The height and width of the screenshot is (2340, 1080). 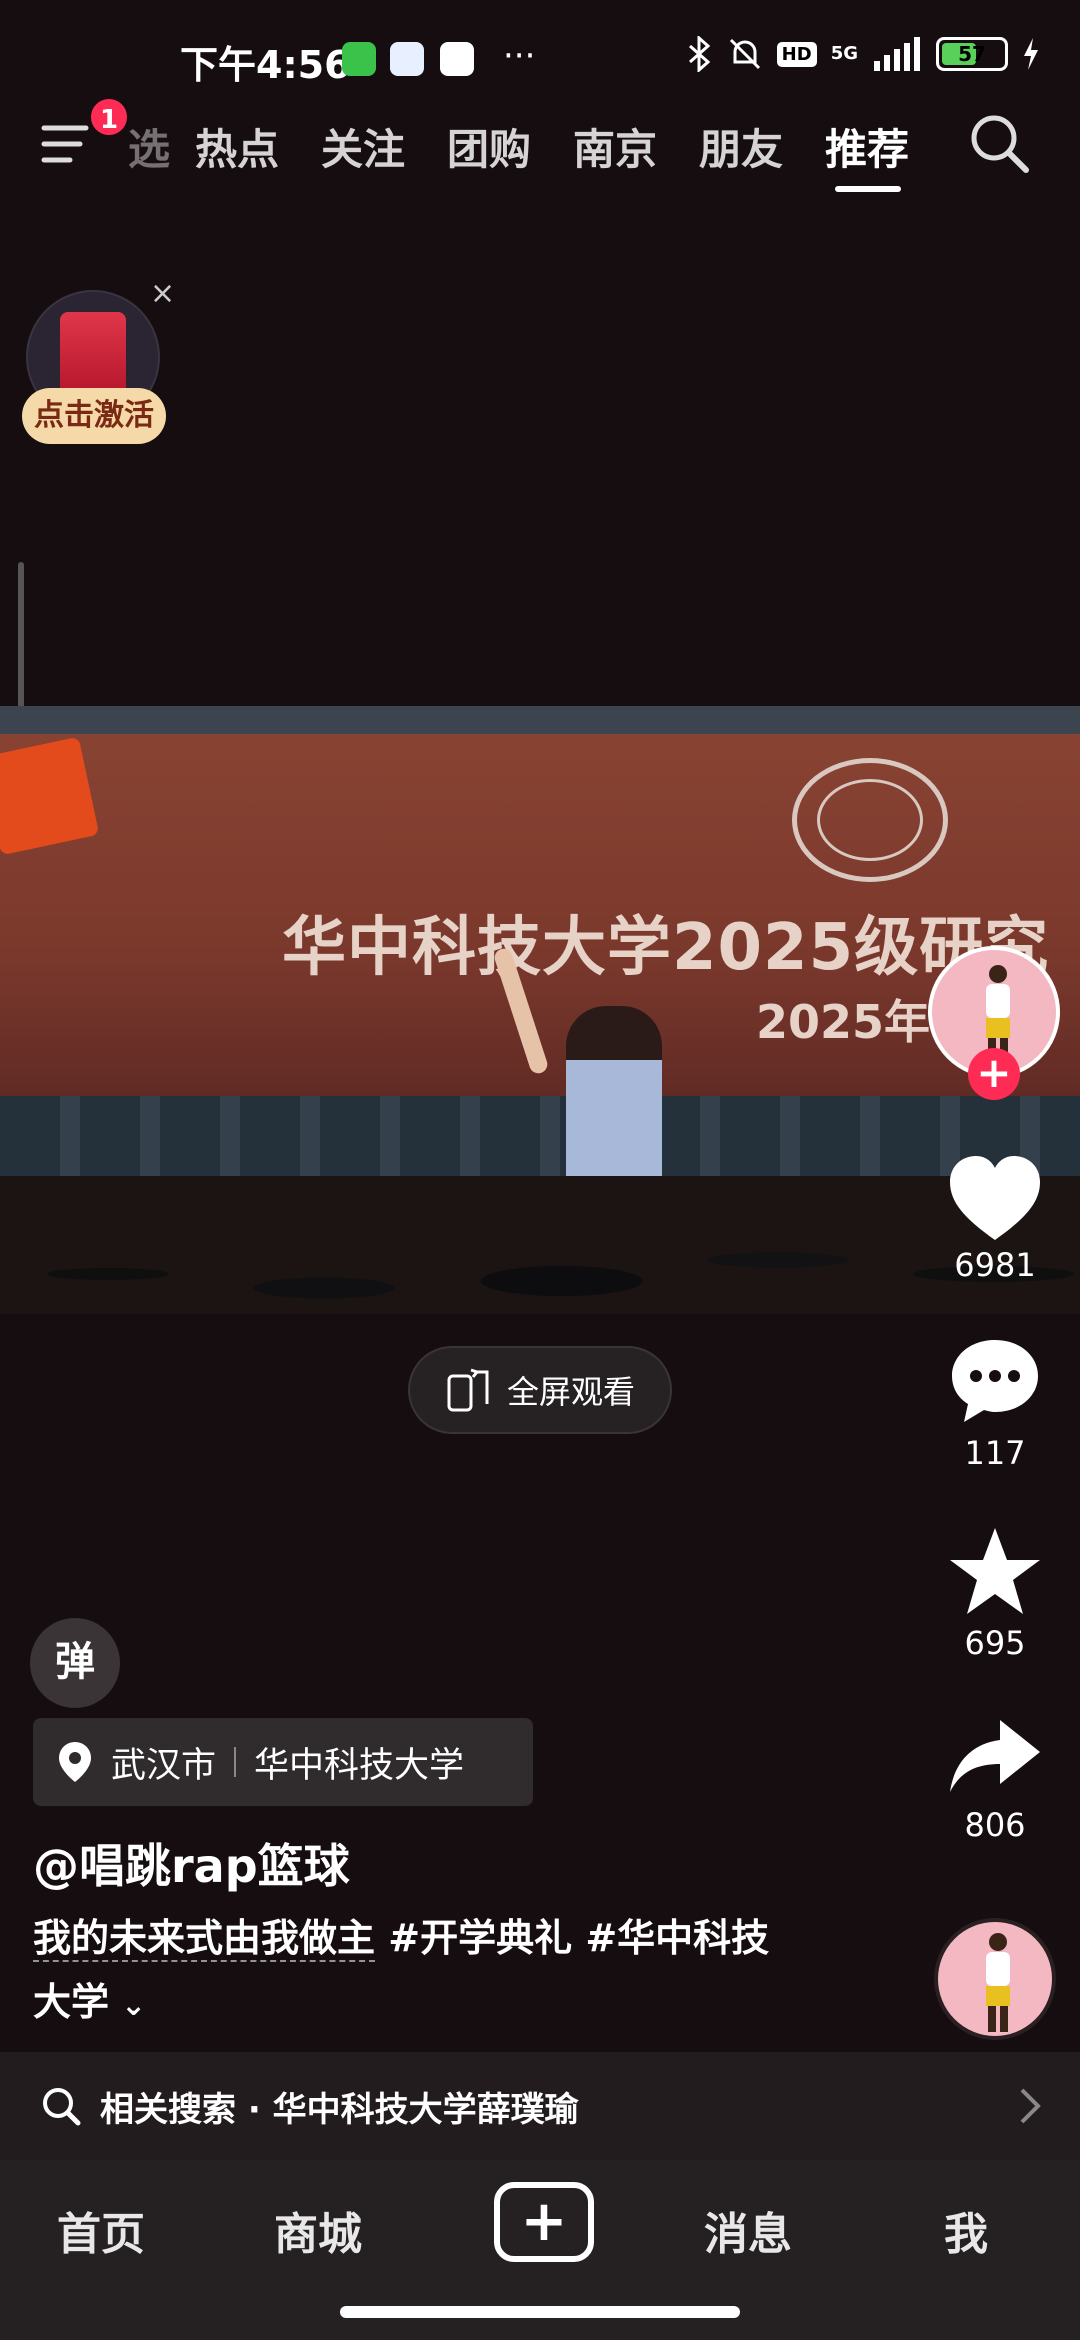 I want to click on caption-text: 我的未来式由我做主, so click(x=204, y=1939).